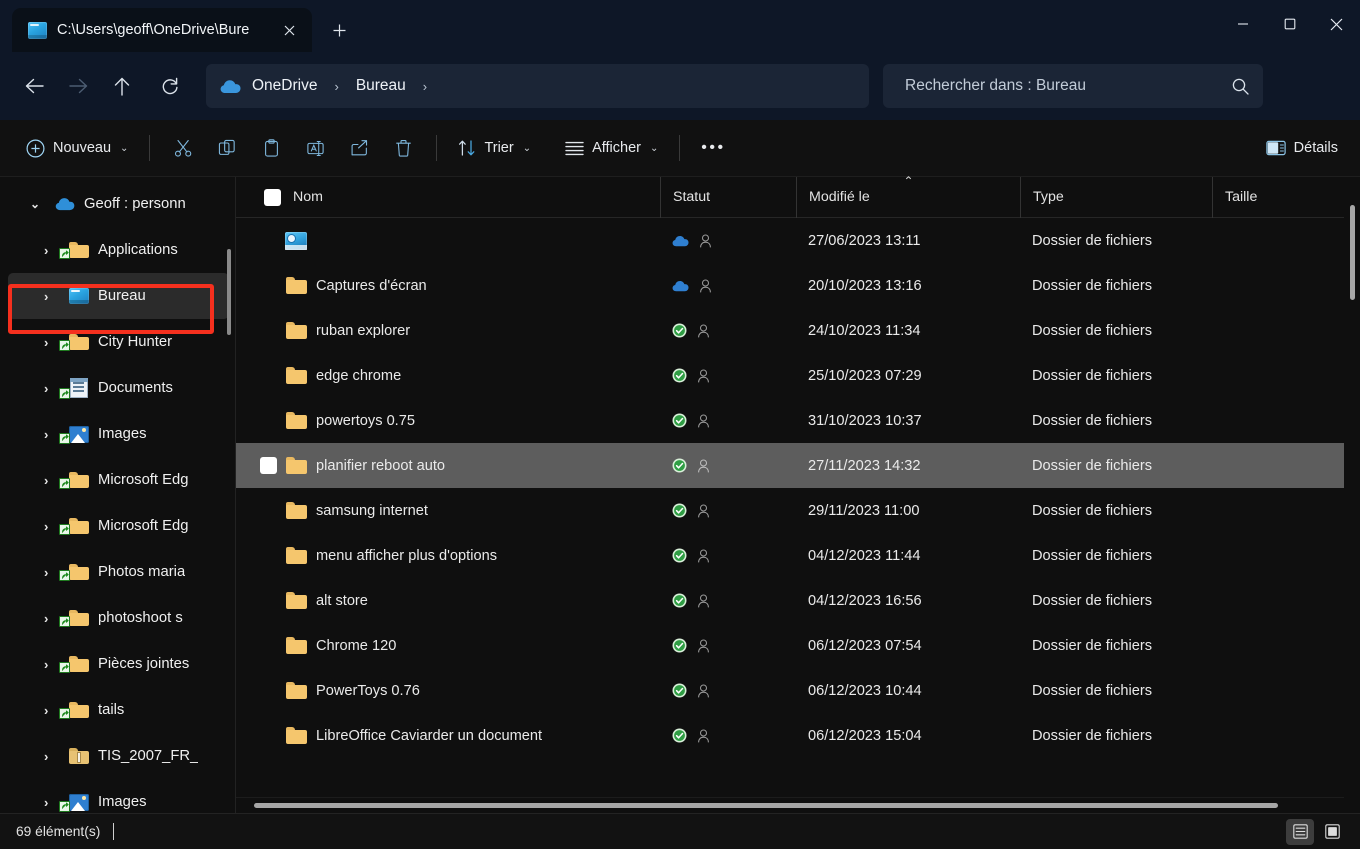 The height and width of the screenshot is (849, 1360). Describe the element at coordinates (118, 250) in the screenshot. I see `sidebar-item-applications: › Applications` at that location.